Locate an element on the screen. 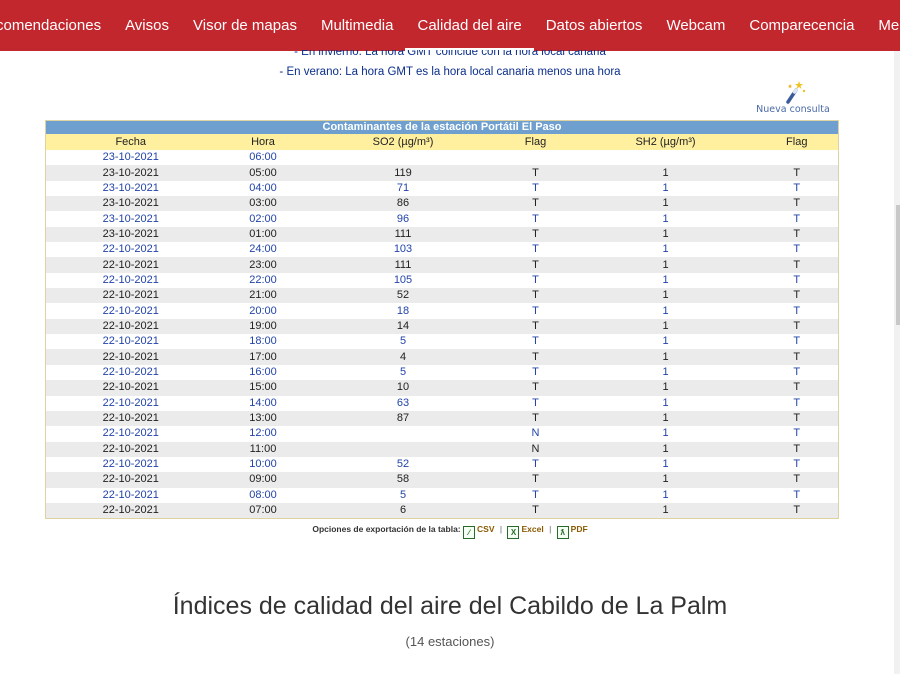 This screenshot has height=674, width=900. cell-hora: 06:00 is located at coordinates (263, 158).